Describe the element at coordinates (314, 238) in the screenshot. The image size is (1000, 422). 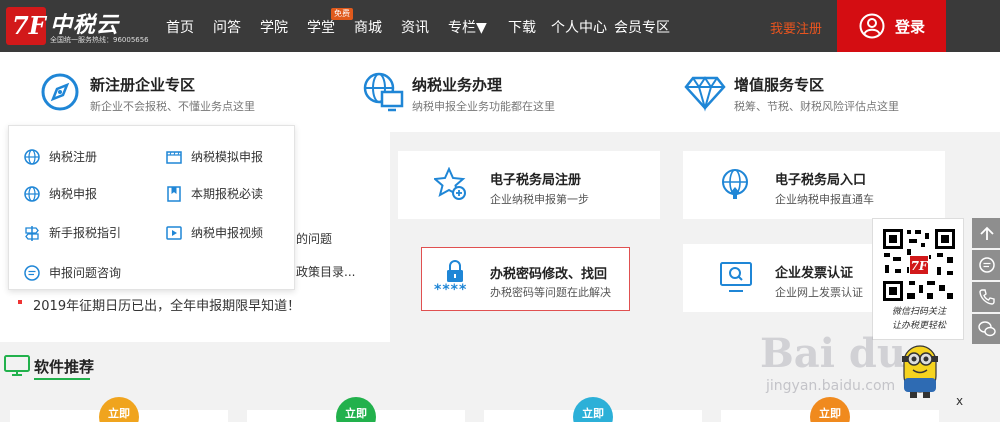
I see `news-item-peek: 的问题` at that location.